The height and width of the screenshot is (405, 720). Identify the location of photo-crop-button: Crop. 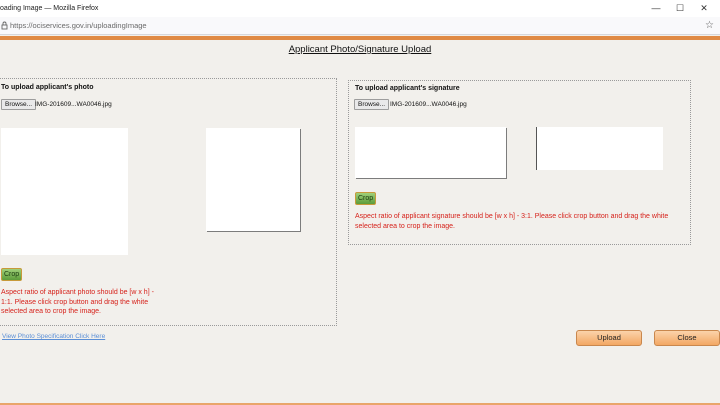
(12, 274).